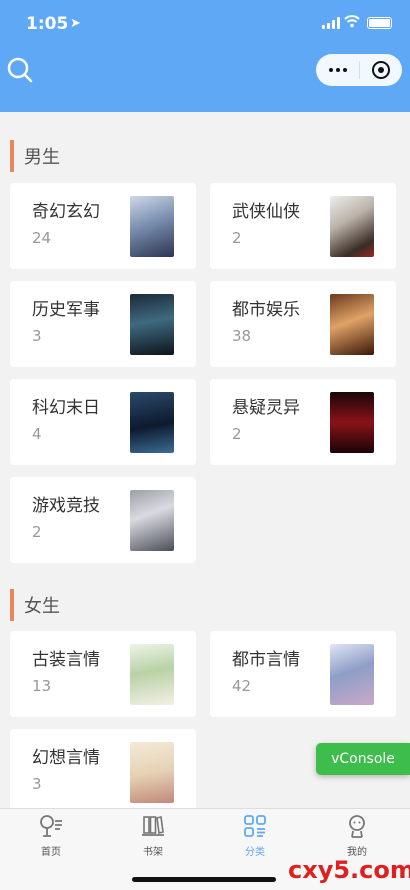 This screenshot has height=890, width=410. I want to click on watermark-text: cxy5.com, so click(349, 870).